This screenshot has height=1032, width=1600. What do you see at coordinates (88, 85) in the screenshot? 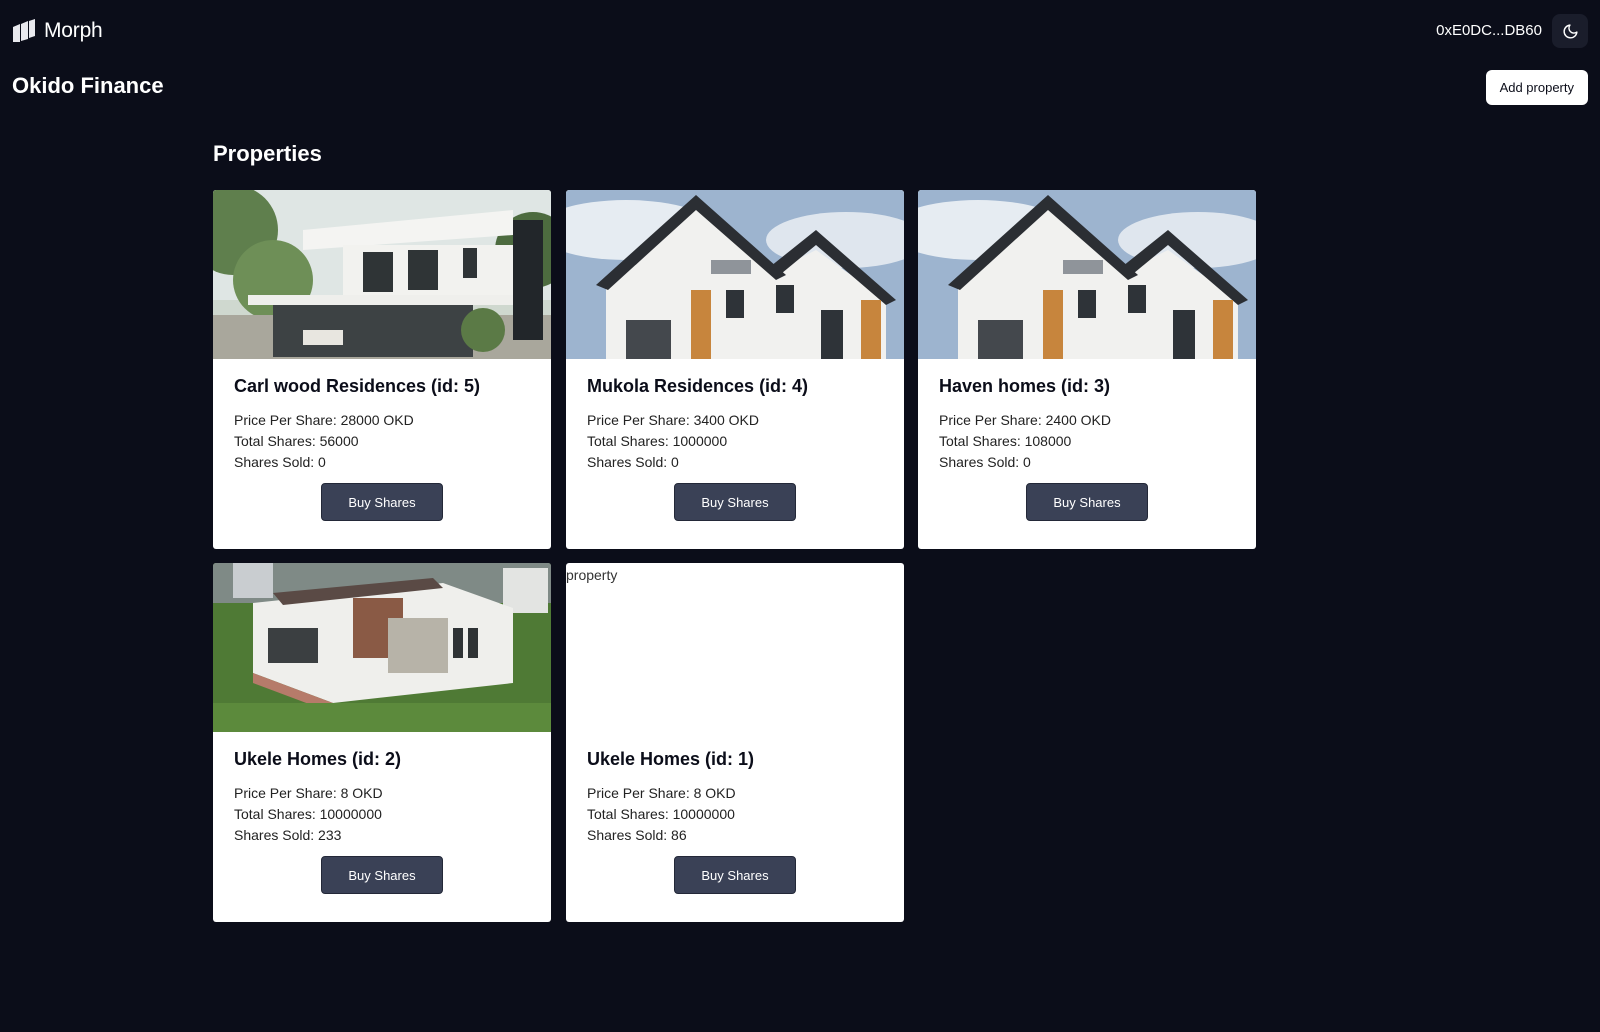
I see `app-title: Okido Finance` at bounding box center [88, 85].